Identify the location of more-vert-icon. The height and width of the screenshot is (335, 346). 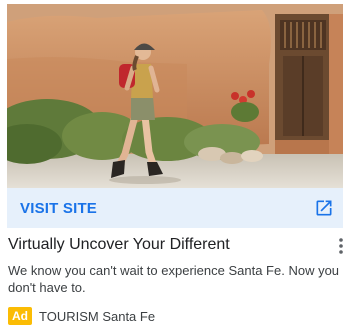
(341, 246).